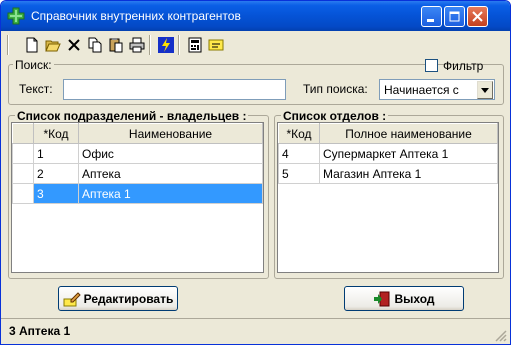  I want to click on departments-name-cell: Магазин Аптека 1, so click(408, 173).